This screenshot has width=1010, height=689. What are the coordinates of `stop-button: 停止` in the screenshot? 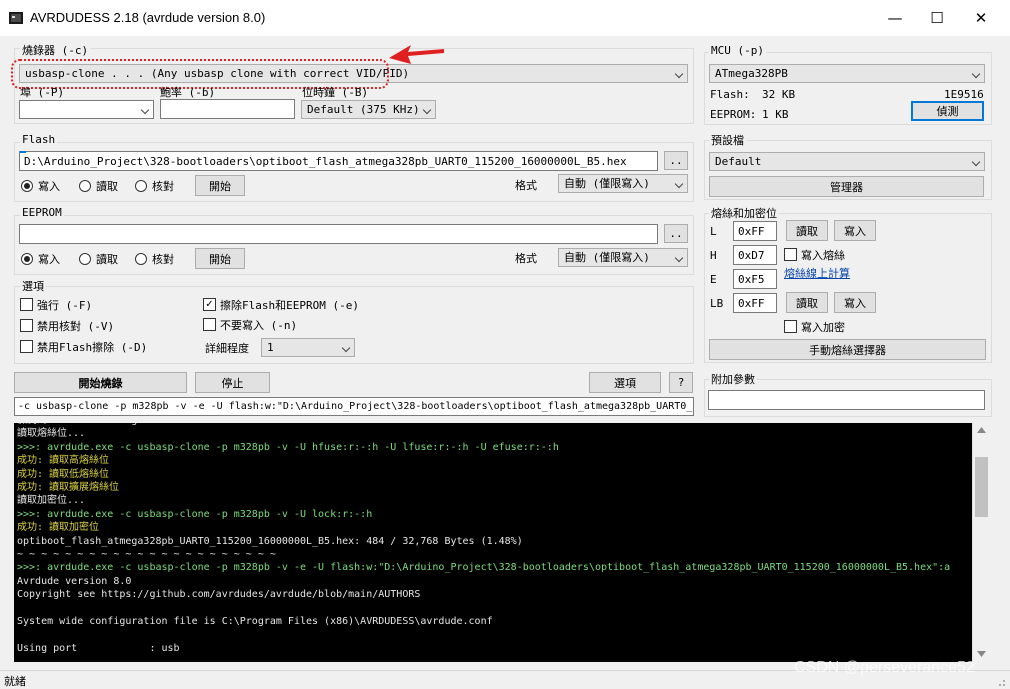 It's located at (232, 382).